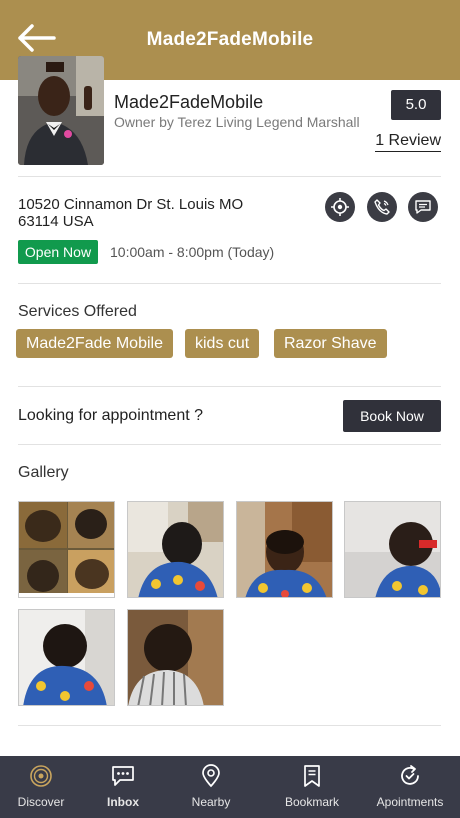 The height and width of the screenshot is (818, 460). Describe the element at coordinates (410, 787) in the screenshot. I see `tab-appointments: Apointments` at that location.